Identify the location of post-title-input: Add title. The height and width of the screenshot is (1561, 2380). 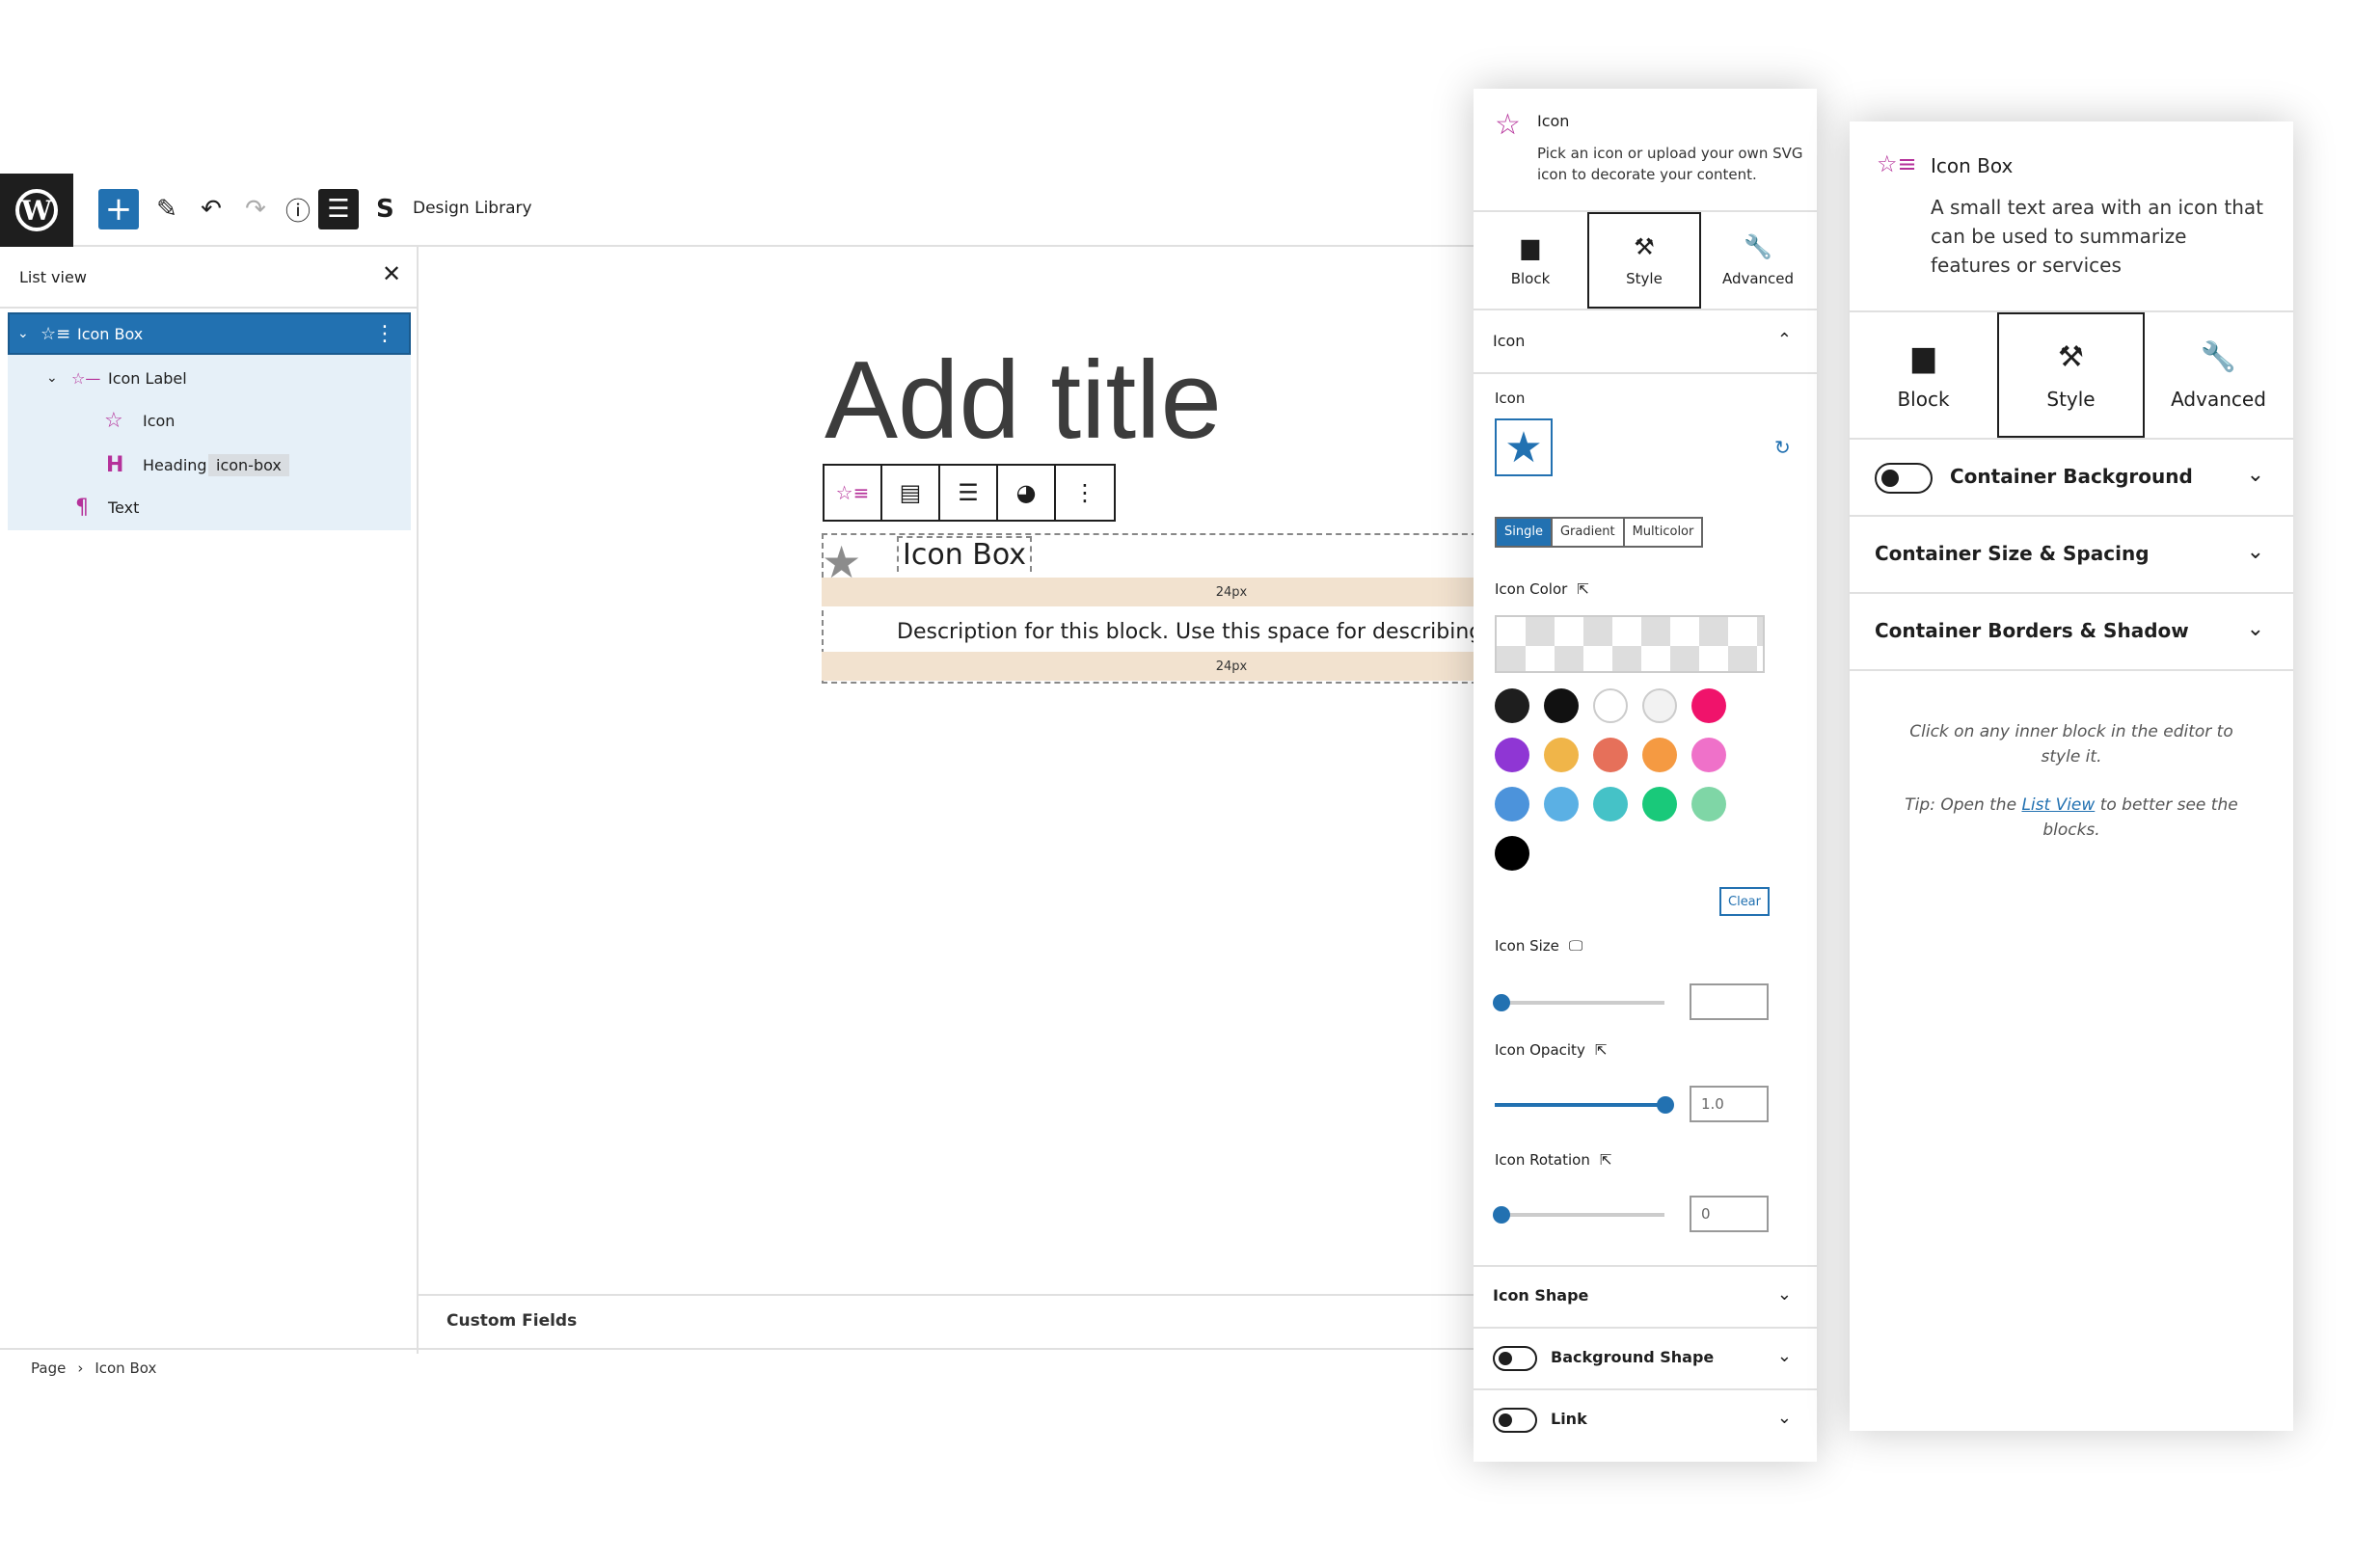
(1024, 400).